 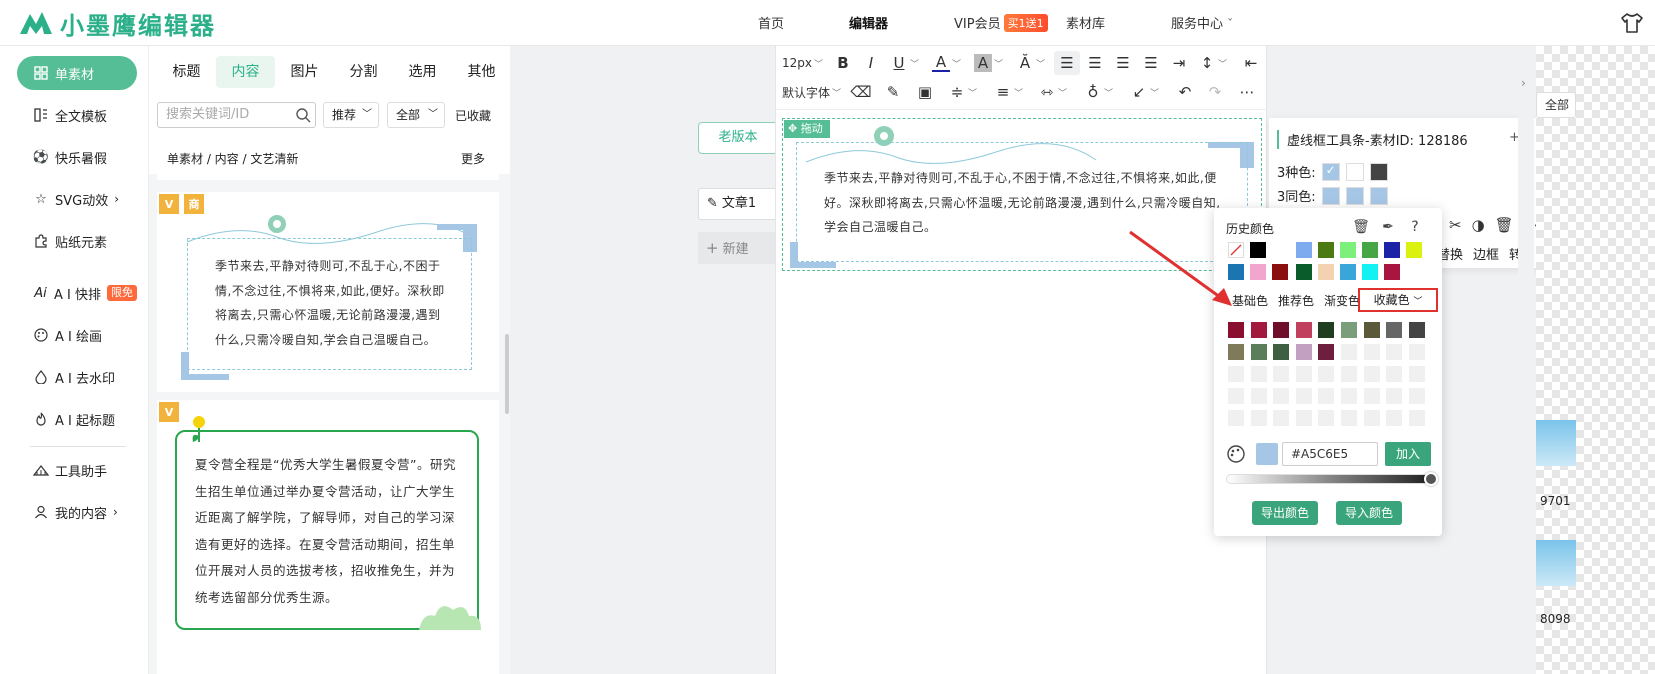 What do you see at coordinates (77, 199) in the screenshot?
I see `sidebar-item-svg: ☆ SVG动效 ›` at bounding box center [77, 199].